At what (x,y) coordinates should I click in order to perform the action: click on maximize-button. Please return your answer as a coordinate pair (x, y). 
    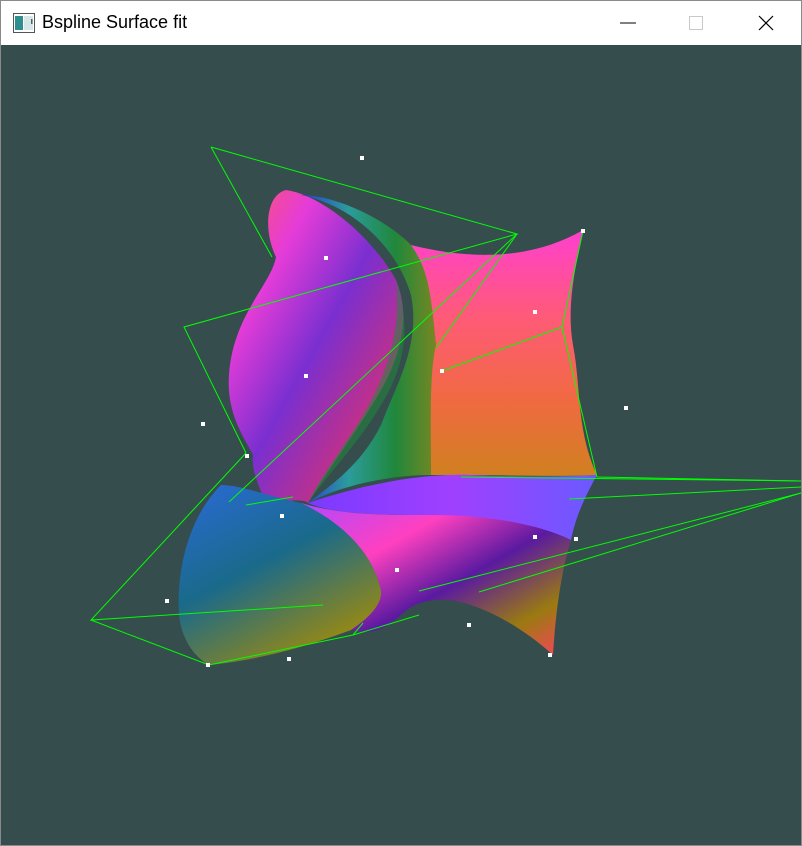
    Looking at the image, I should click on (696, 23).